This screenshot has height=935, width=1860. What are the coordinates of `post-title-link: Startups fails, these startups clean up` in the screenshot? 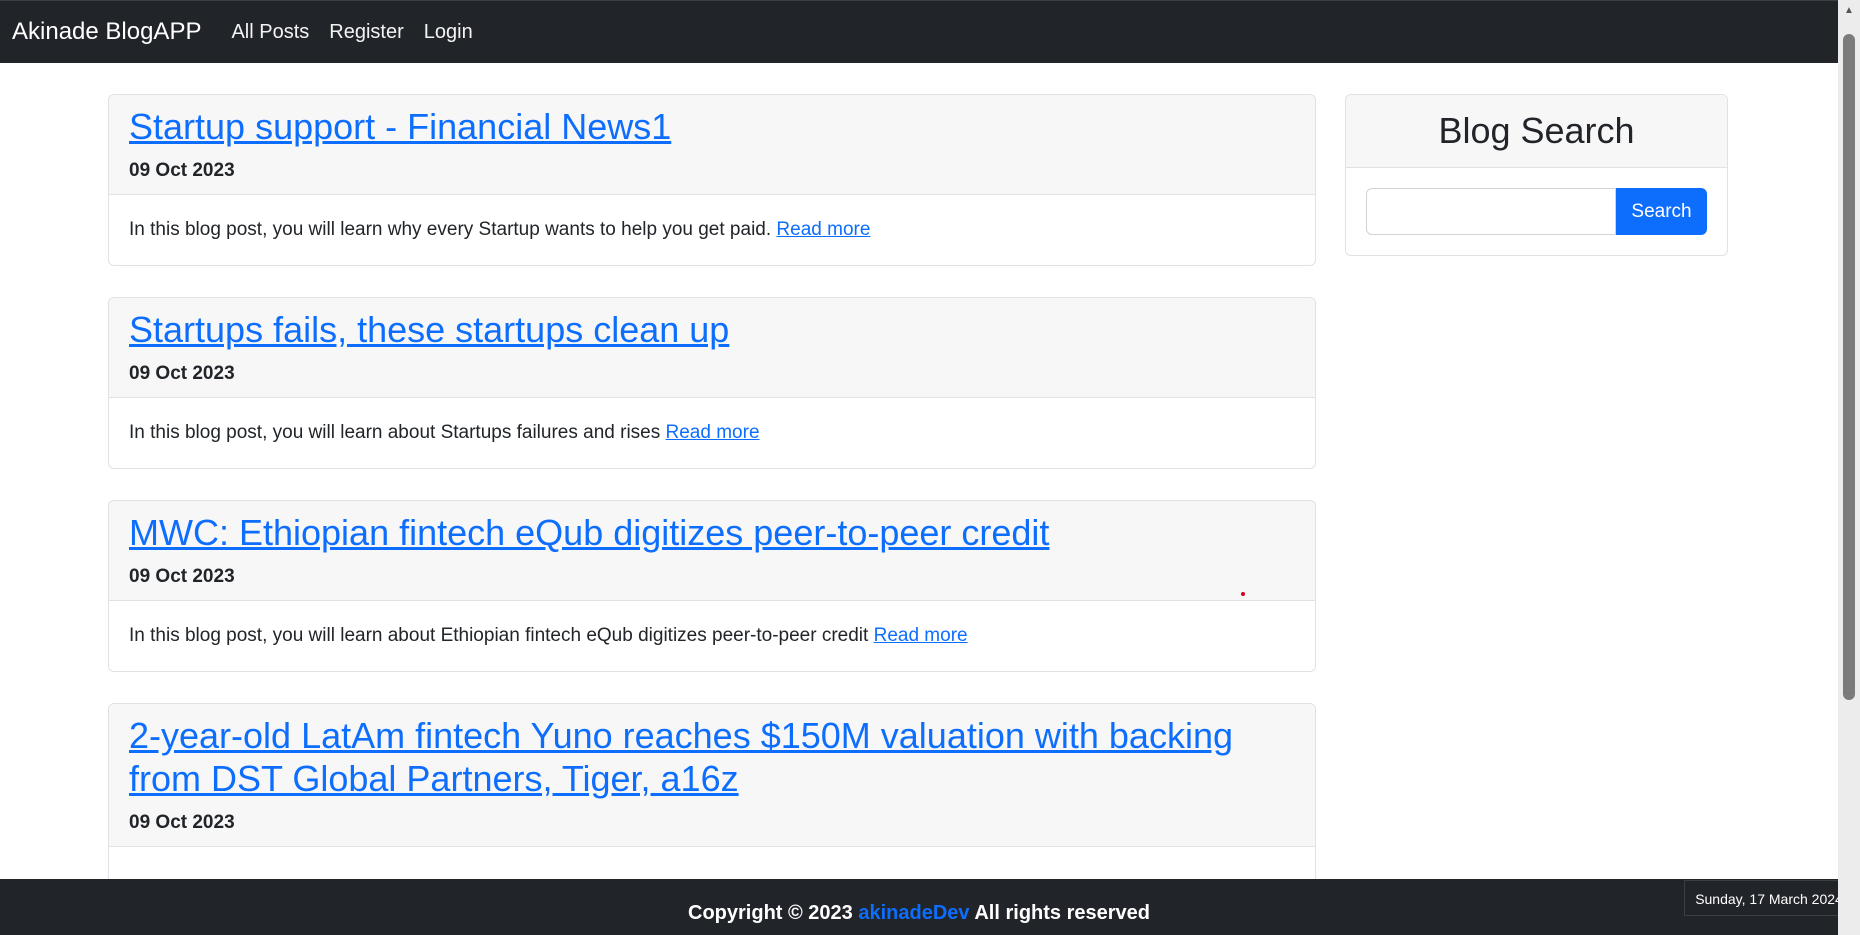 It's located at (712, 329).